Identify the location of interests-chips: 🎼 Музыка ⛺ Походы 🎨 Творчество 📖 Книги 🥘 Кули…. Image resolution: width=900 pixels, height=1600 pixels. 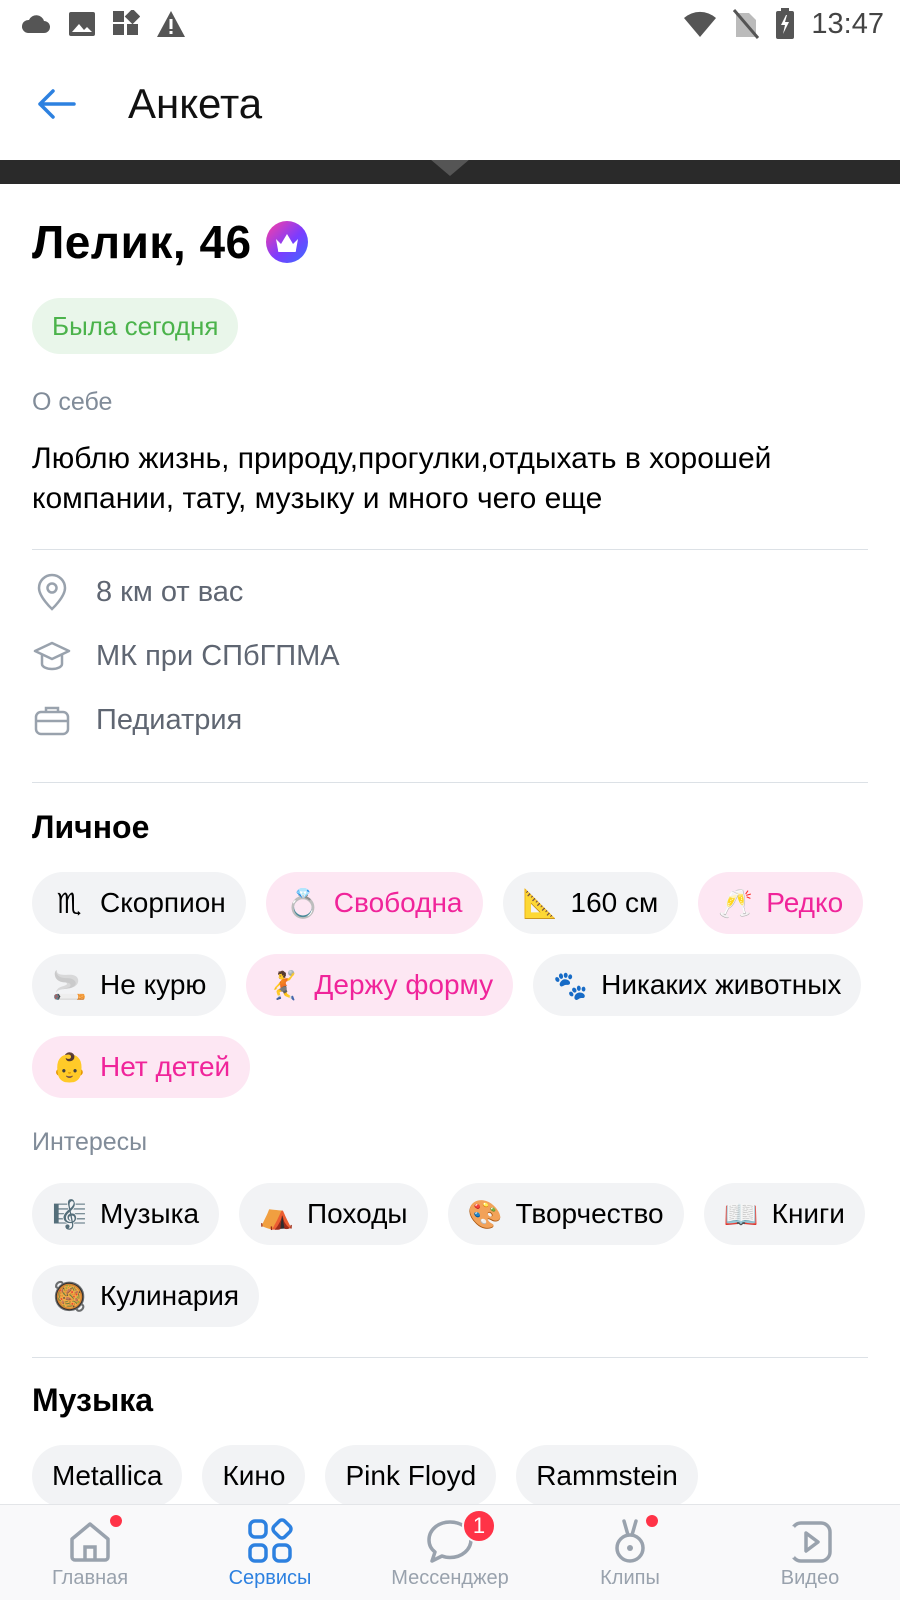
(450, 1255).